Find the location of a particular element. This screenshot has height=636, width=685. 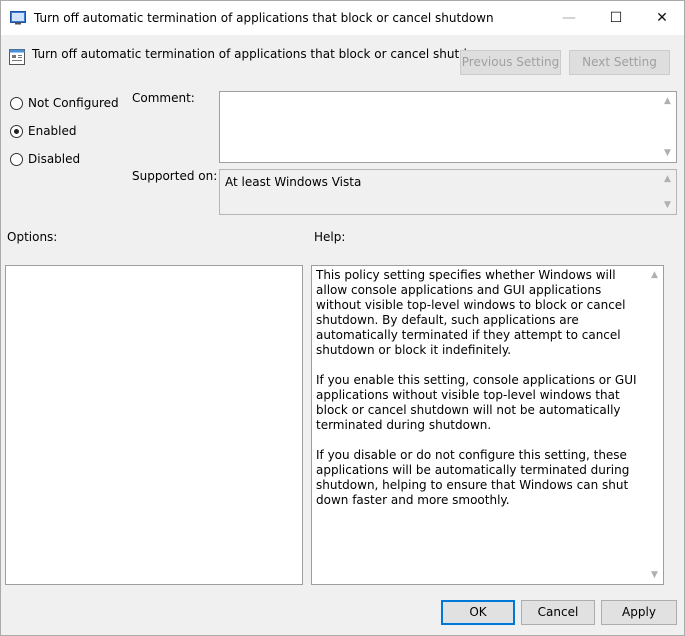

radio-disabled-circle is located at coordinates (16, 159).